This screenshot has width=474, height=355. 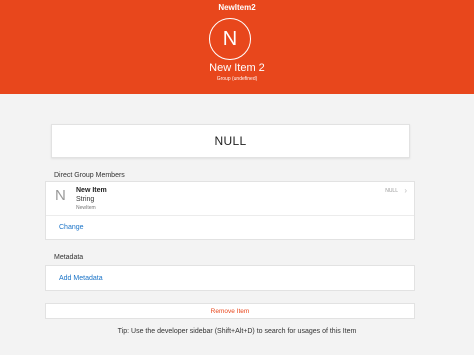 I want to click on members-card: N New Item String NewItem NULL › Change, so click(x=230, y=210).